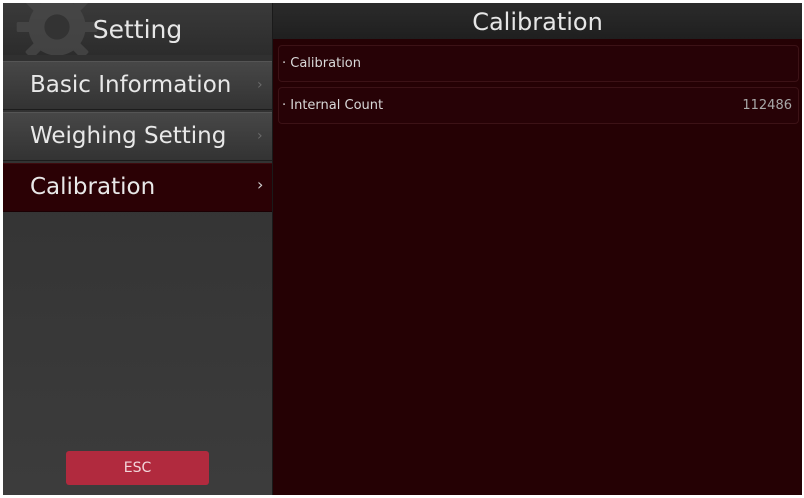 Image resolution: width=804 pixels, height=498 pixels. I want to click on sidebar-header: Setting, so click(137, 29).